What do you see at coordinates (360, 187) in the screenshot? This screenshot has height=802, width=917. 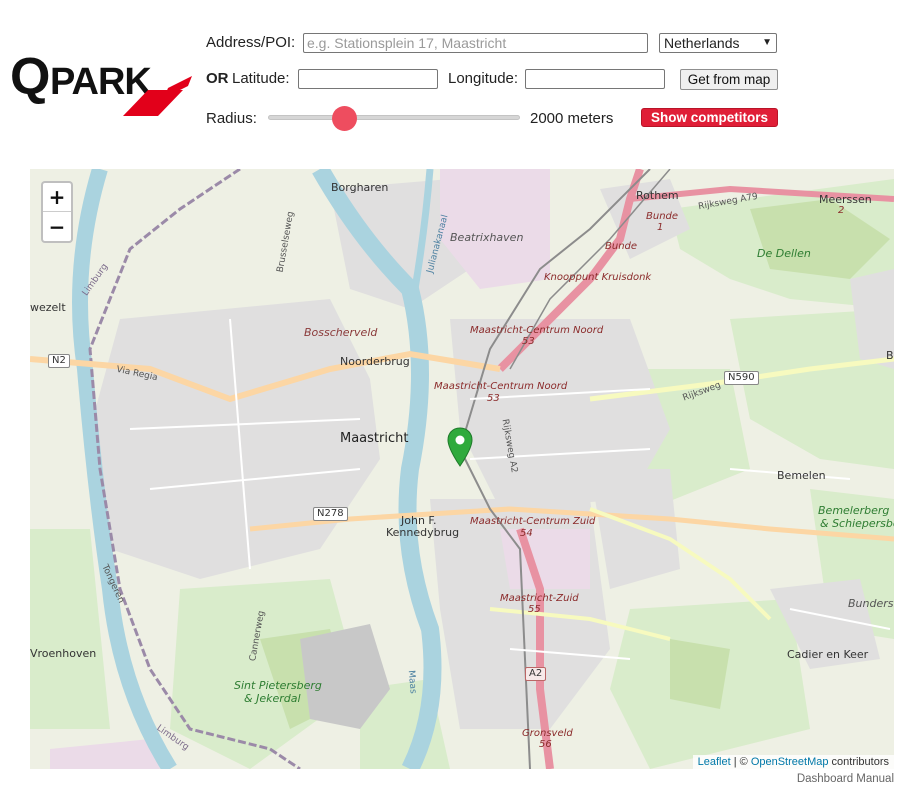 I see `map-label-borgharen: Borgharen` at bounding box center [360, 187].